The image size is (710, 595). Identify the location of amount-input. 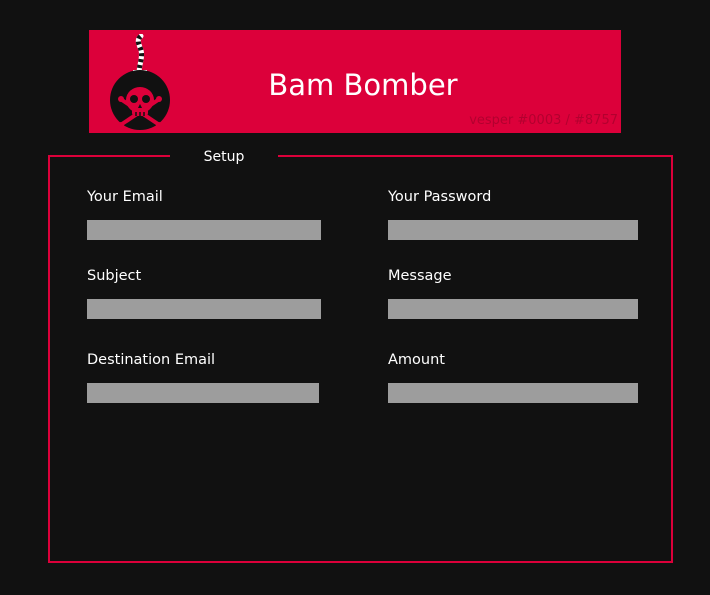
(513, 393).